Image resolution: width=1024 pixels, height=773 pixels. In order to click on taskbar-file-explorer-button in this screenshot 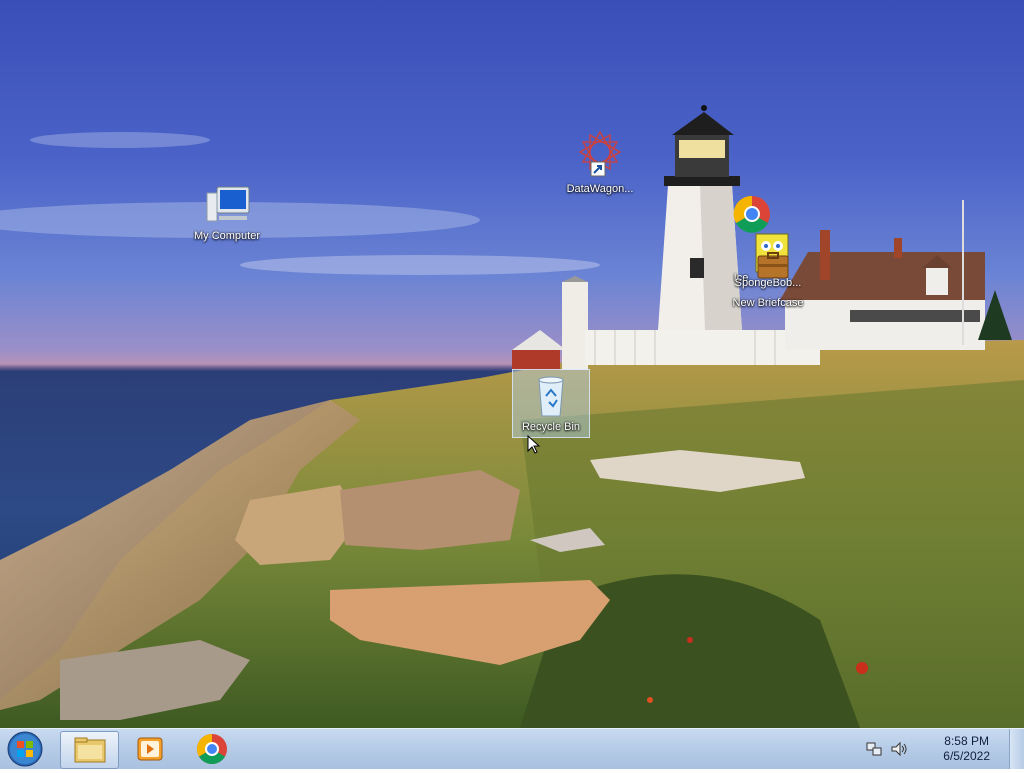, I will do `click(89, 750)`.